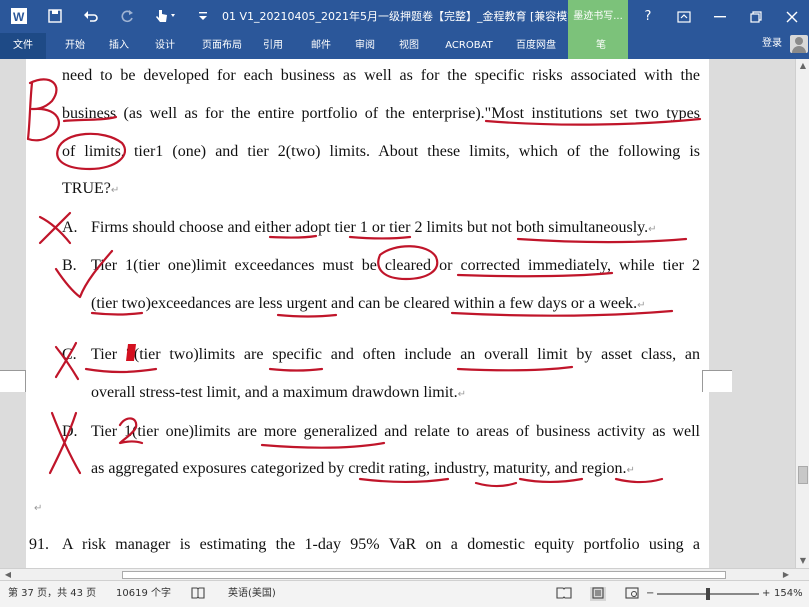 This screenshot has width=809, height=607. What do you see at coordinates (788, 594) in the screenshot?
I see `zoom-level: 154%` at bounding box center [788, 594].